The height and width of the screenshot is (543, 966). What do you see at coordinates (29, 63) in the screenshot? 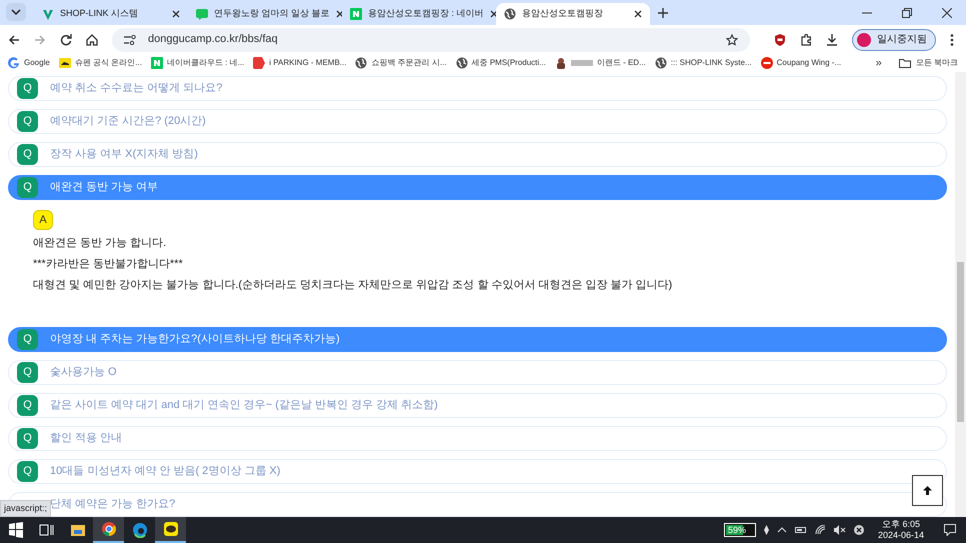
I see `bookmark-link: Google` at bounding box center [29, 63].